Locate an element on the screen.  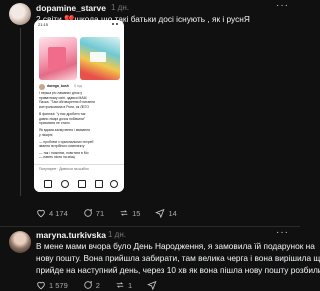
comment-button: 2 is located at coordinates (91, 285).